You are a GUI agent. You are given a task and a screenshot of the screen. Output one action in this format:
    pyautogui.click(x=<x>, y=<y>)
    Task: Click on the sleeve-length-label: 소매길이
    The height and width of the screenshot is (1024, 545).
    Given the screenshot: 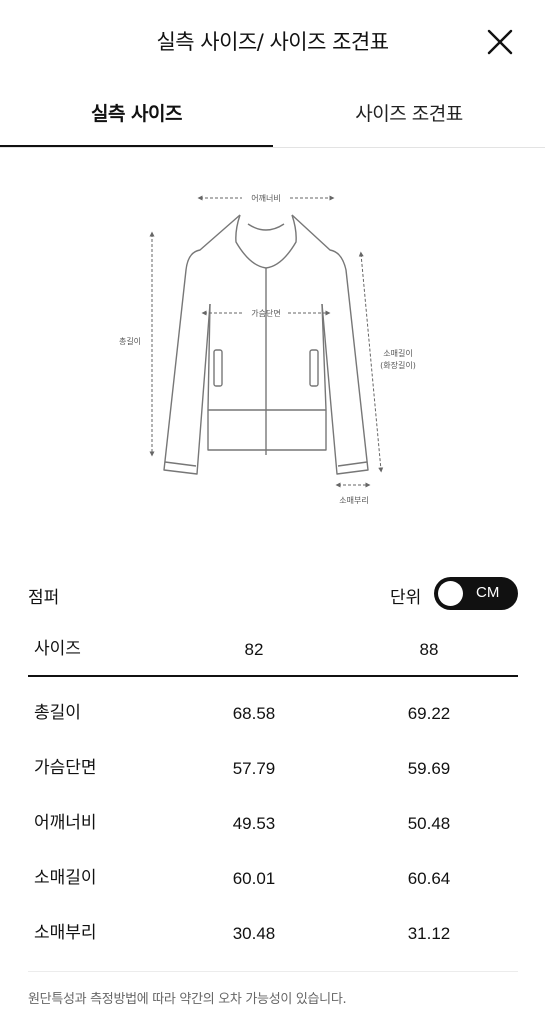 What is the action you would take?
    pyautogui.click(x=397, y=353)
    